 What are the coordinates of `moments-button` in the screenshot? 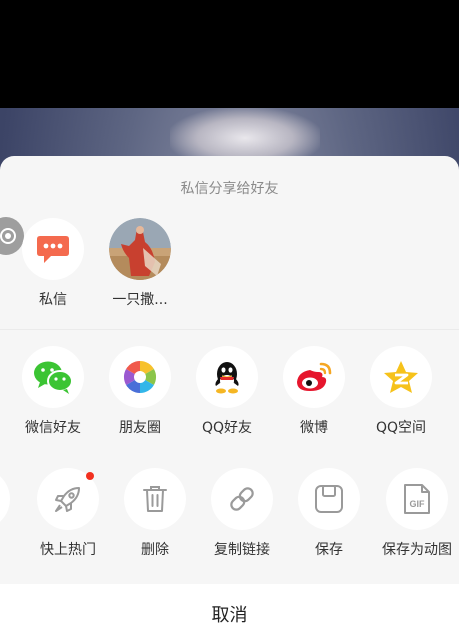 It's located at (140, 377).